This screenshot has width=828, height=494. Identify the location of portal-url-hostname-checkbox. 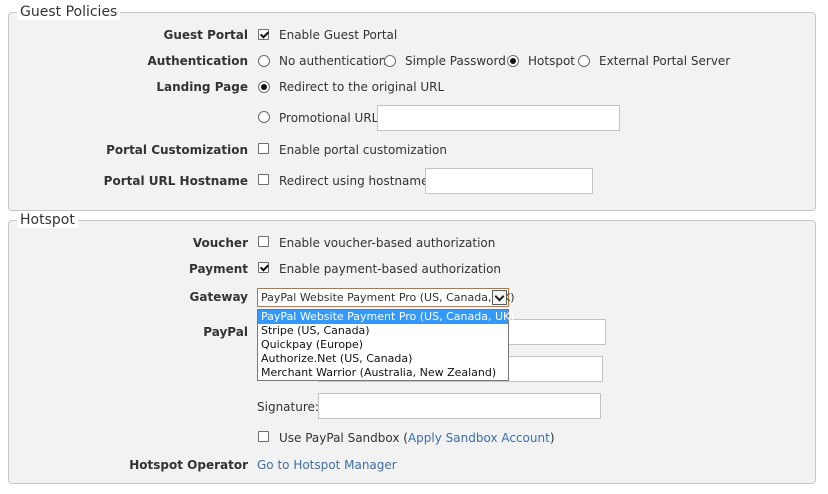
(263, 179).